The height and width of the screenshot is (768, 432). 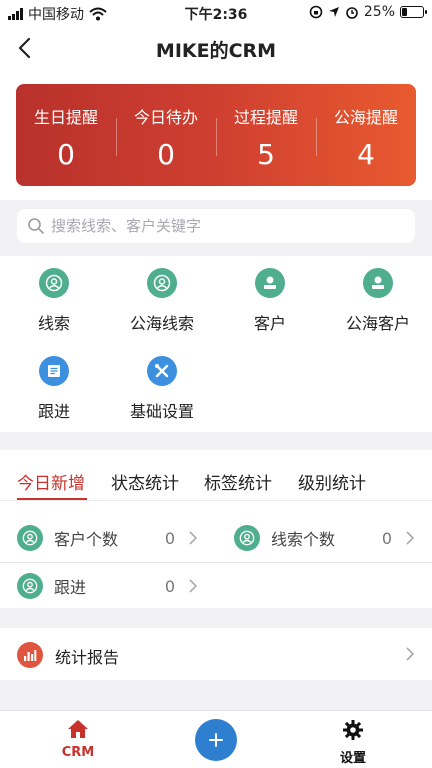 What do you see at coordinates (379, 12) in the screenshot?
I see `battery-percent: 25%` at bounding box center [379, 12].